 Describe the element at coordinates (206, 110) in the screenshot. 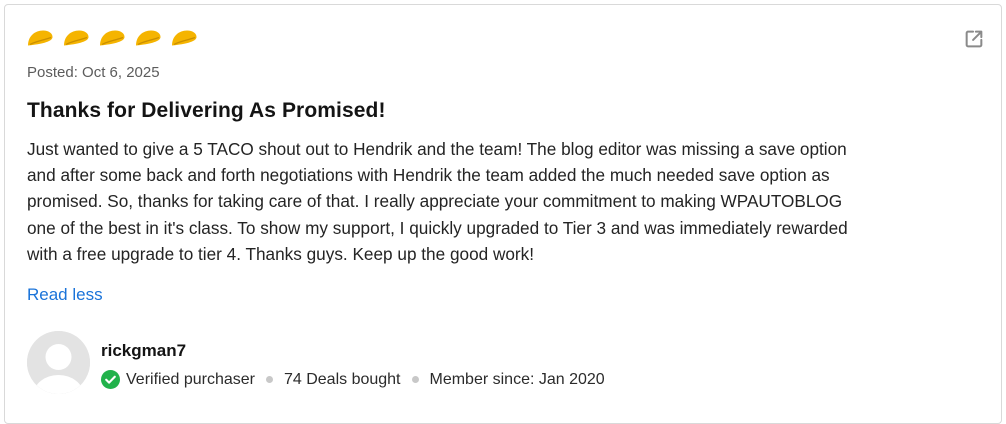

I see `review-title: Thanks for Delivering As Promised!` at that location.